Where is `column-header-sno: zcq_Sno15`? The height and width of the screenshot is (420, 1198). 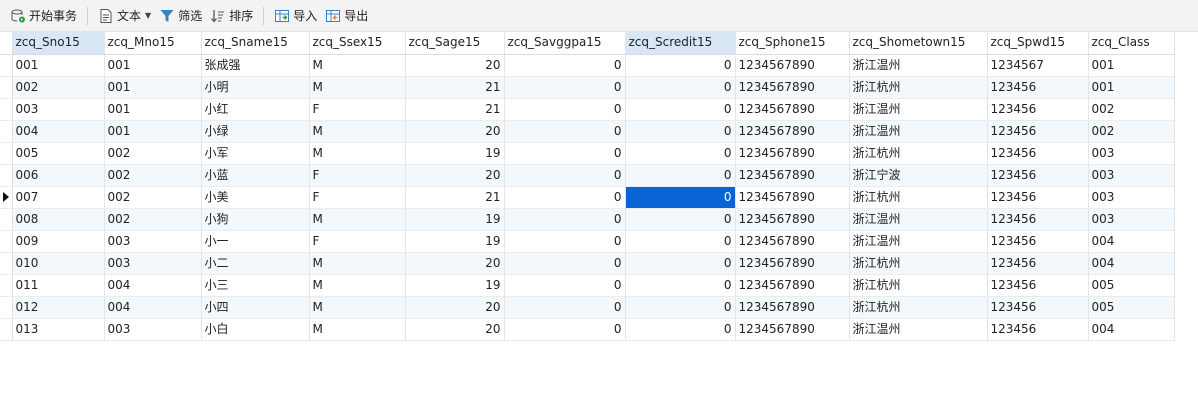 column-header-sno: zcq_Sno15 is located at coordinates (58, 43).